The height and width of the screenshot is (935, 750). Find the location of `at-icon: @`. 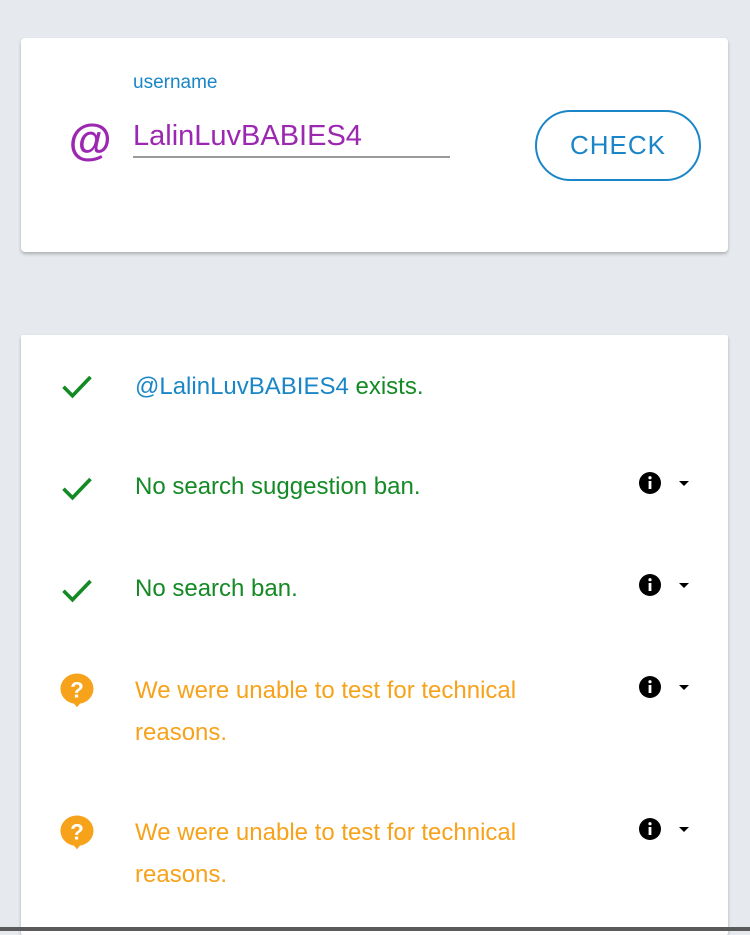

at-icon: @ is located at coordinates (89, 140).